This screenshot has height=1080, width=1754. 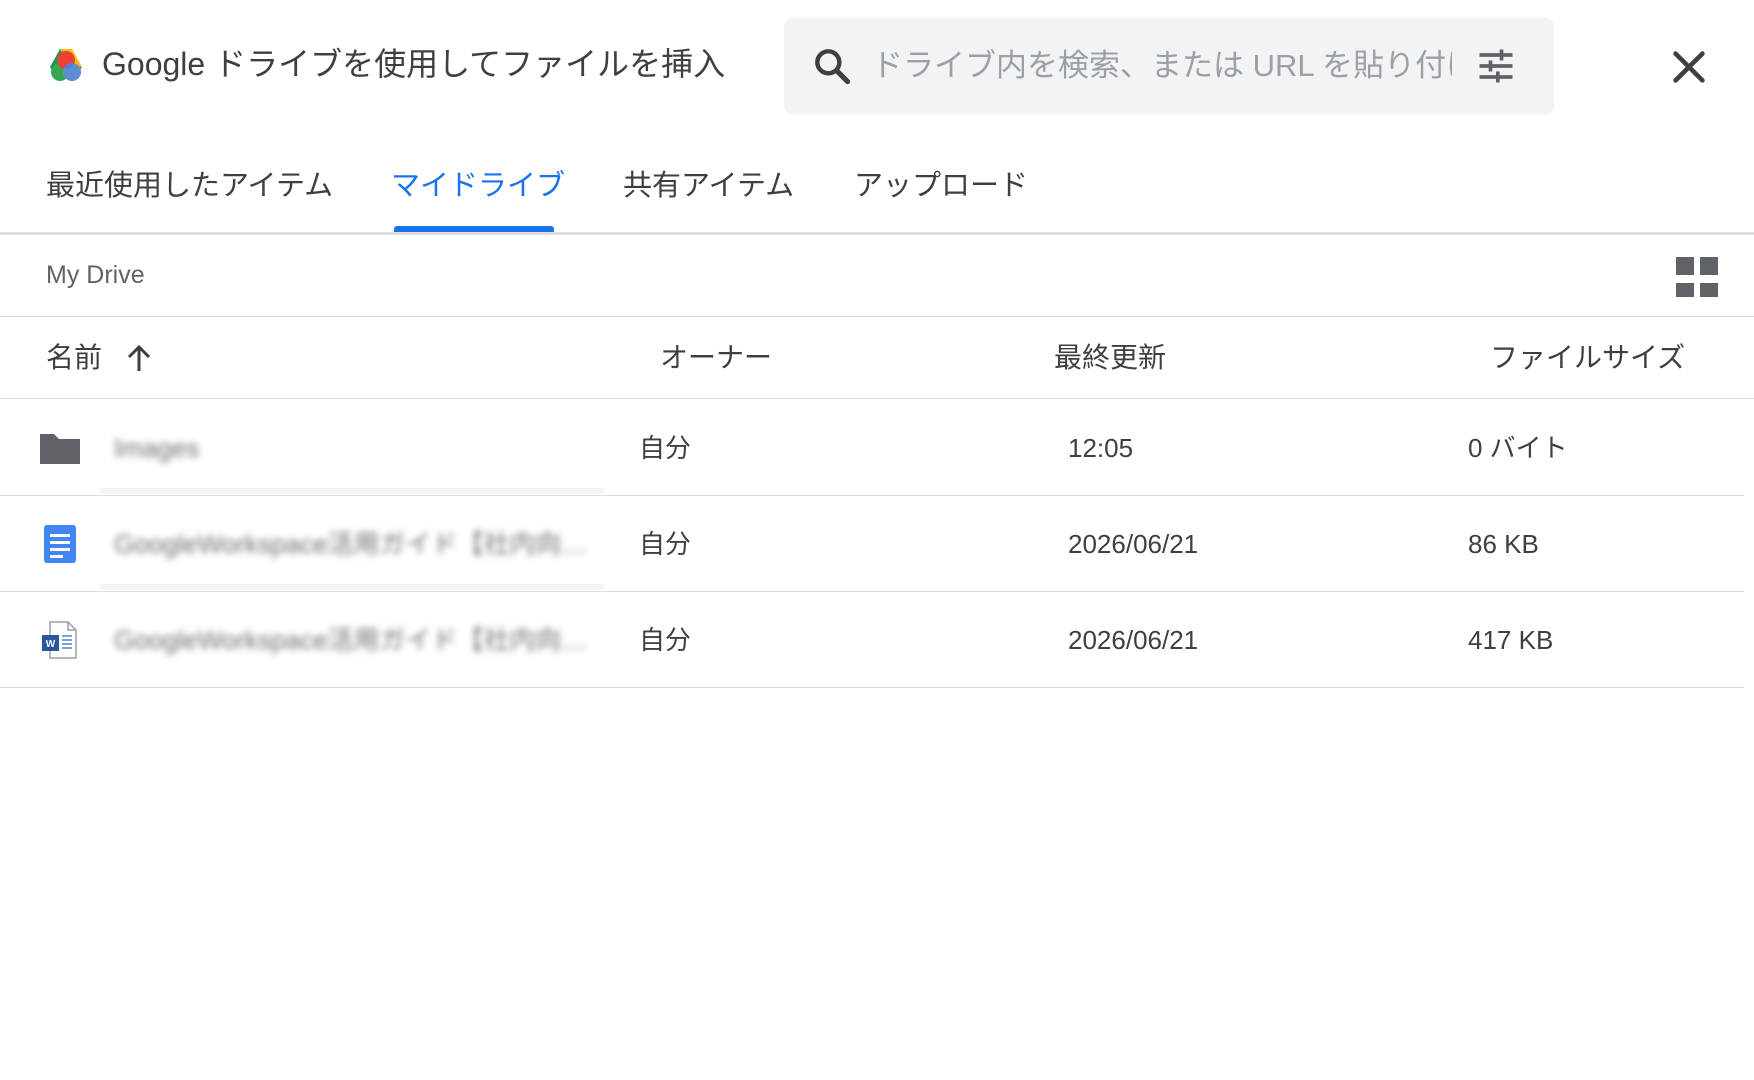 I want to click on svg-text: W, so click(x=51, y=644).